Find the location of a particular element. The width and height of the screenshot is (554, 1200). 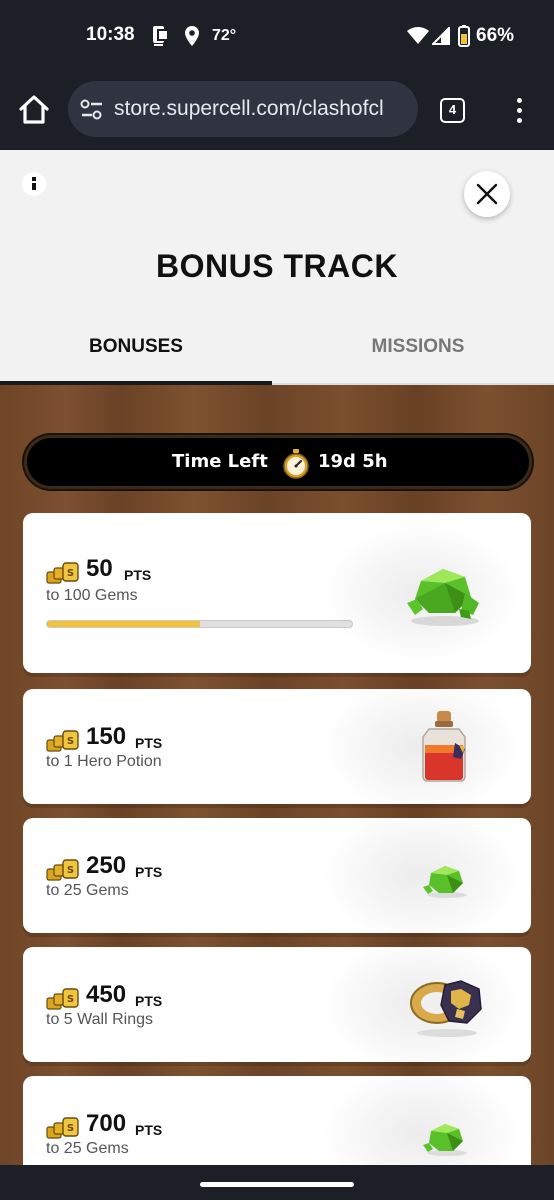

card-reward: to 5 Wall Rings is located at coordinates (99, 1019).